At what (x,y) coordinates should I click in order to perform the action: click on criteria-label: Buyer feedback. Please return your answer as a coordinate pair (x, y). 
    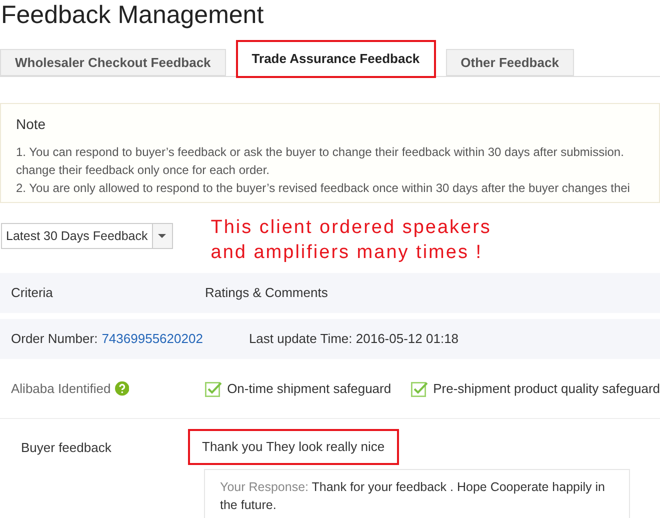
    Looking at the image, I should click on (66, 448).